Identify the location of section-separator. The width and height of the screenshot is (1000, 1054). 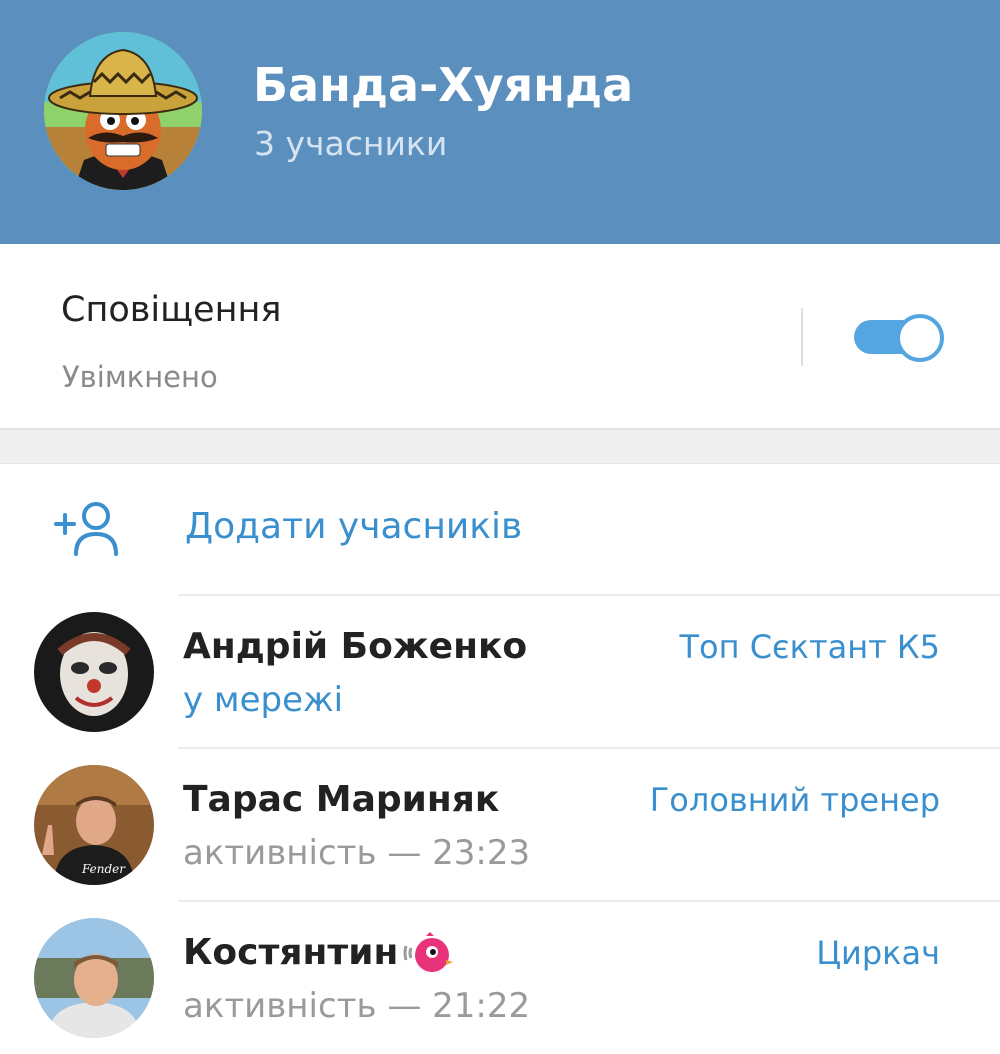
(500, 446).